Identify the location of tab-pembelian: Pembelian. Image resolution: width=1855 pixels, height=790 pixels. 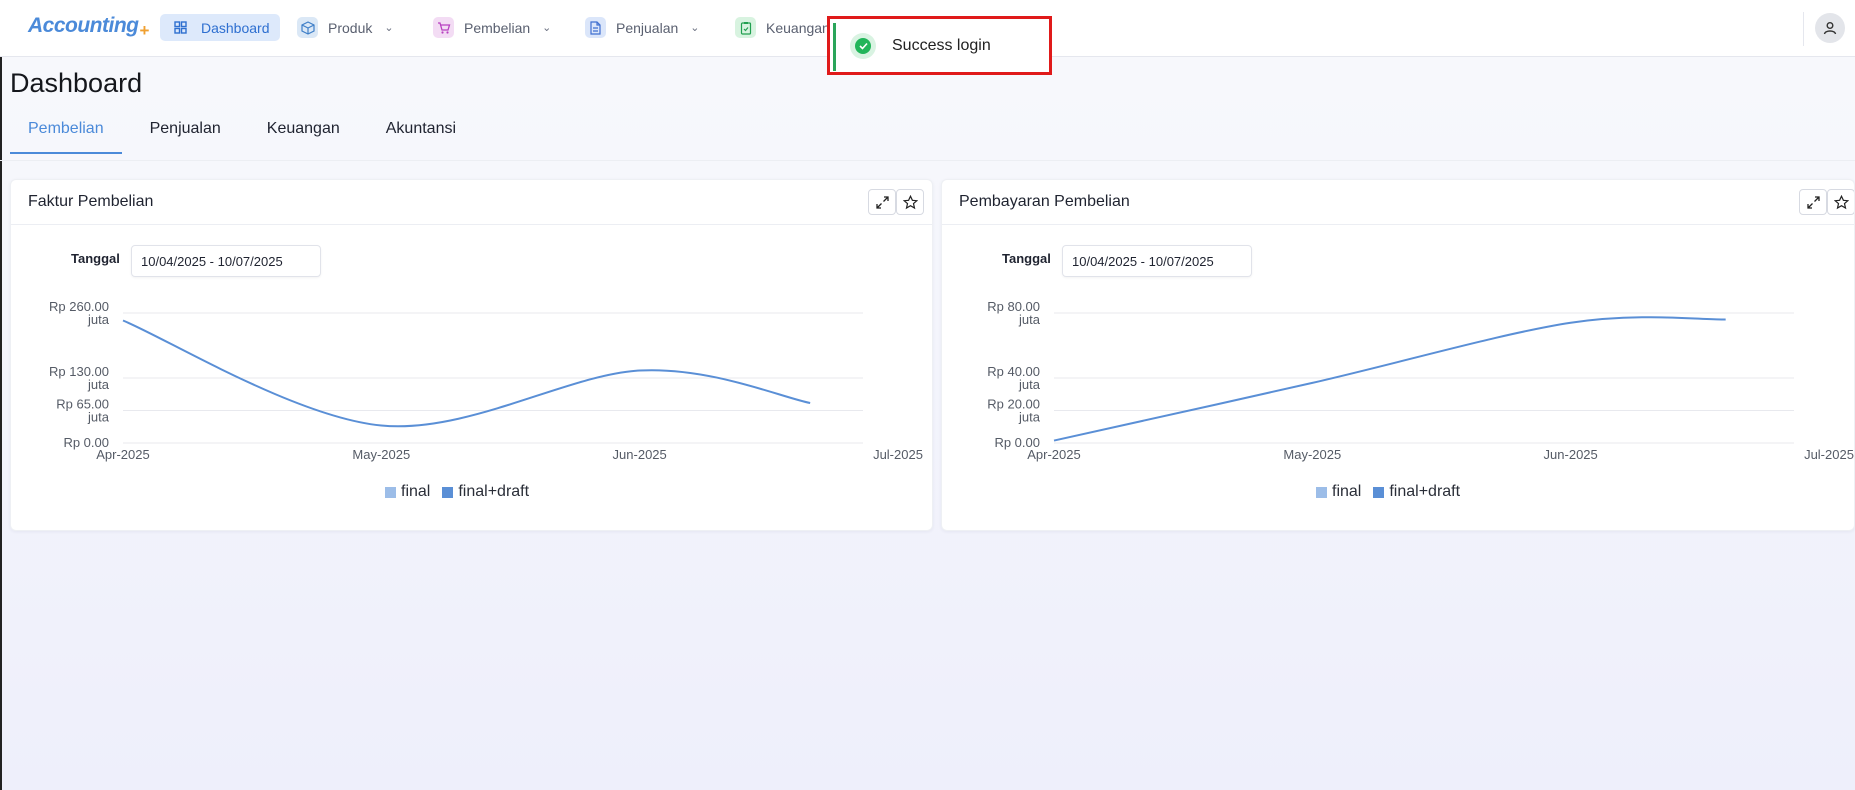
(66, 133).